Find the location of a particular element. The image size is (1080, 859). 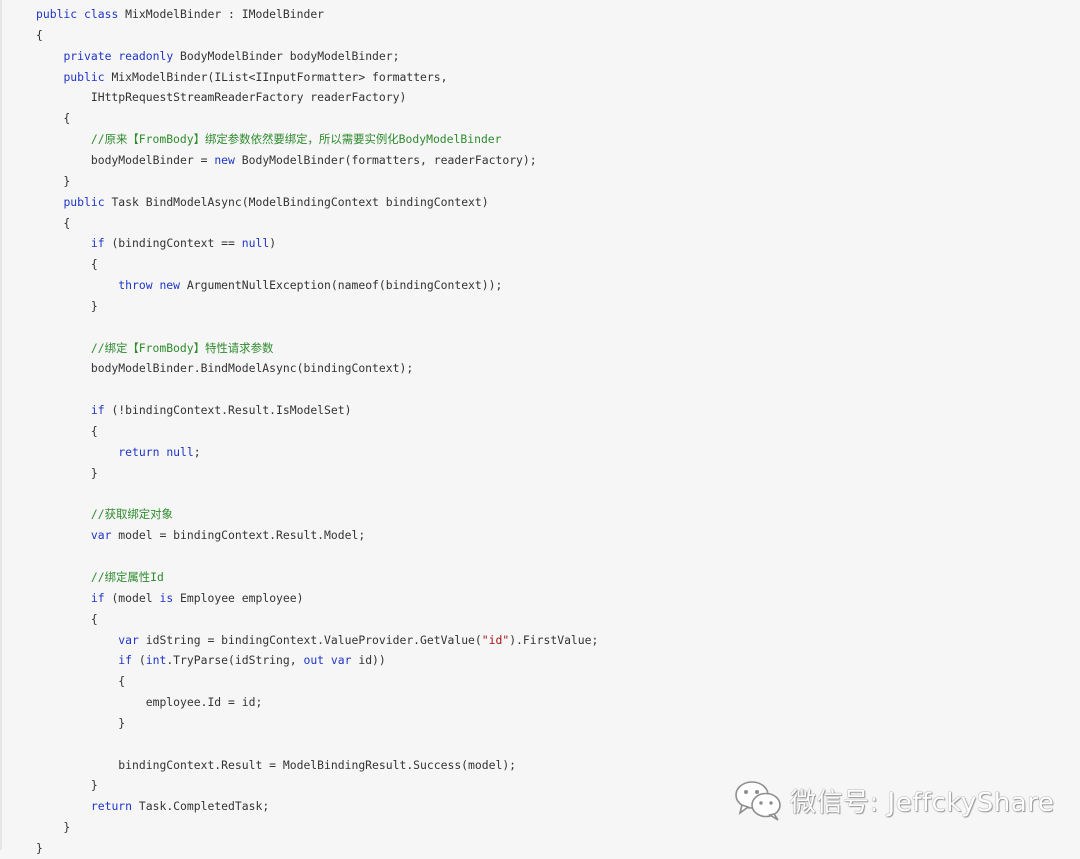

code-line: employee.Id = id; is located at coordinates (149, 702).